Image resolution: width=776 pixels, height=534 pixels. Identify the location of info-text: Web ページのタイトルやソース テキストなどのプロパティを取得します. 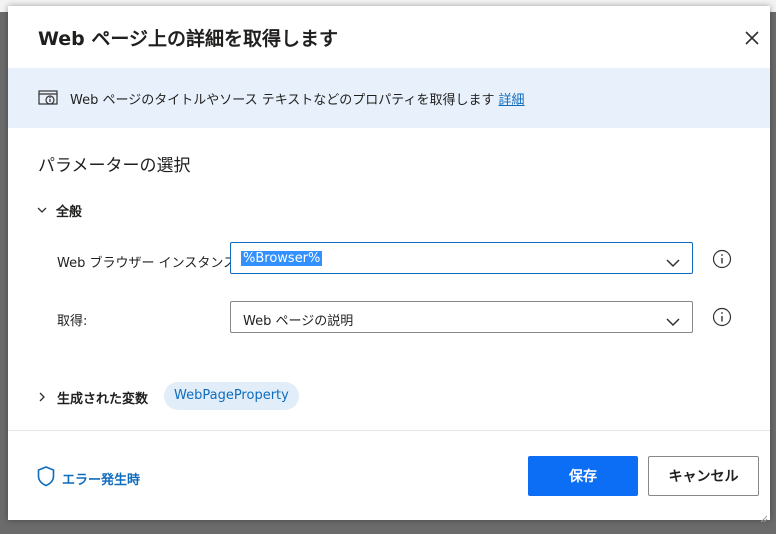
(282, 100).